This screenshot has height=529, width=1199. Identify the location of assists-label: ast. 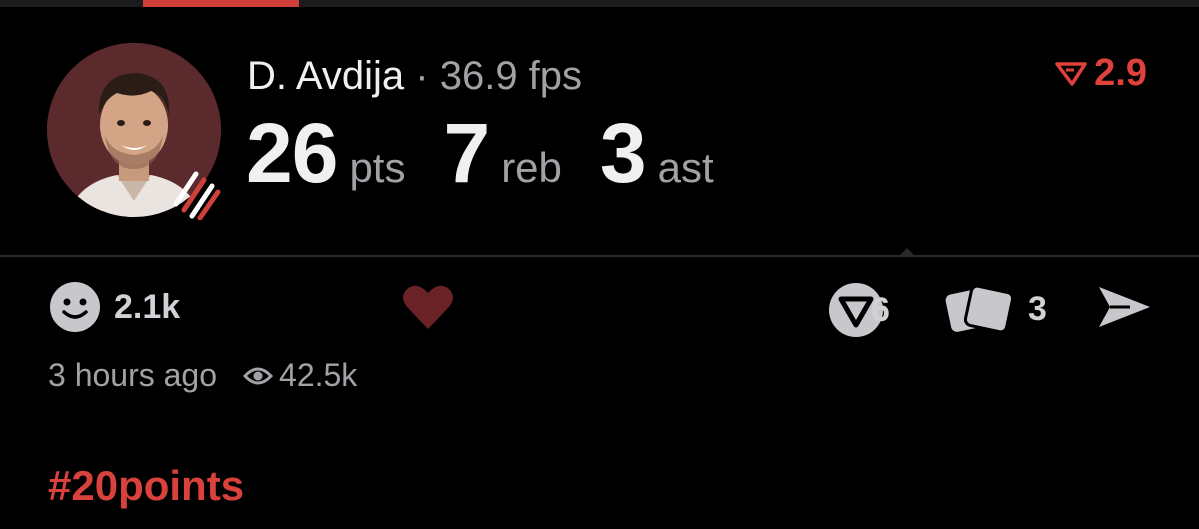
(685, 167).